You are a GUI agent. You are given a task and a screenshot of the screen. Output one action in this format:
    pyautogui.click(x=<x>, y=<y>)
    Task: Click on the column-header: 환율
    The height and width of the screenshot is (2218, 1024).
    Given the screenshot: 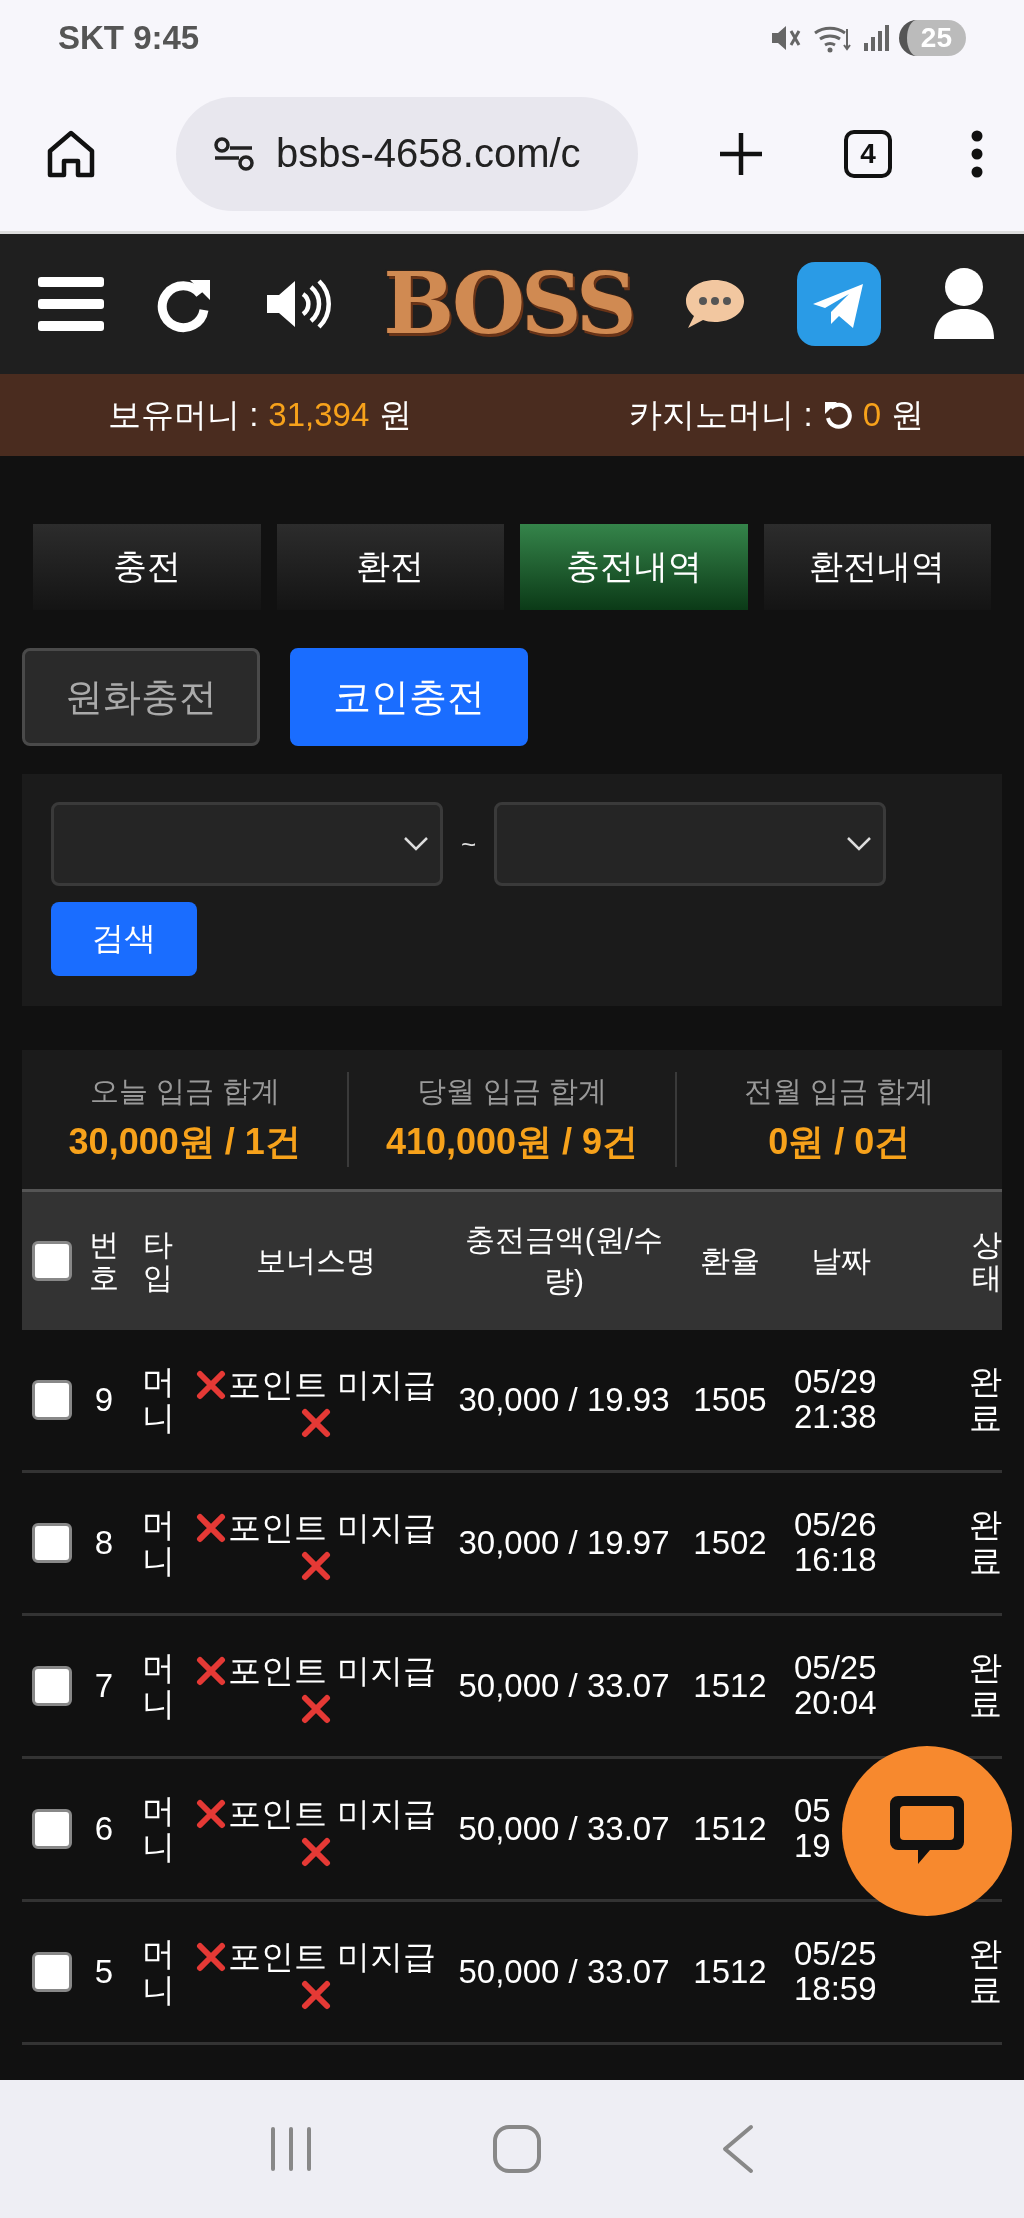 What is the action you would take?
    pyautogui.click(x=730, y=1260)
    